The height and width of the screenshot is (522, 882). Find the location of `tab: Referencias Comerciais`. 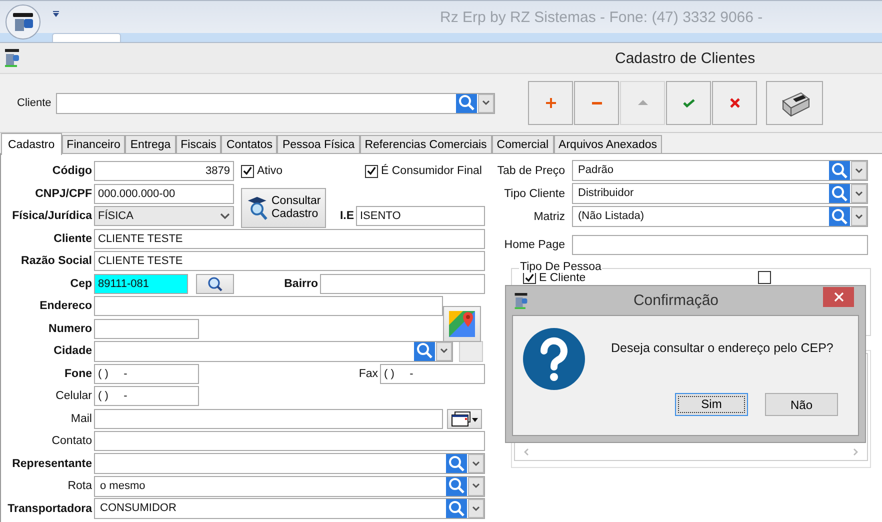

tab: Referencias Comerciais is located at coordinates (426, 144).